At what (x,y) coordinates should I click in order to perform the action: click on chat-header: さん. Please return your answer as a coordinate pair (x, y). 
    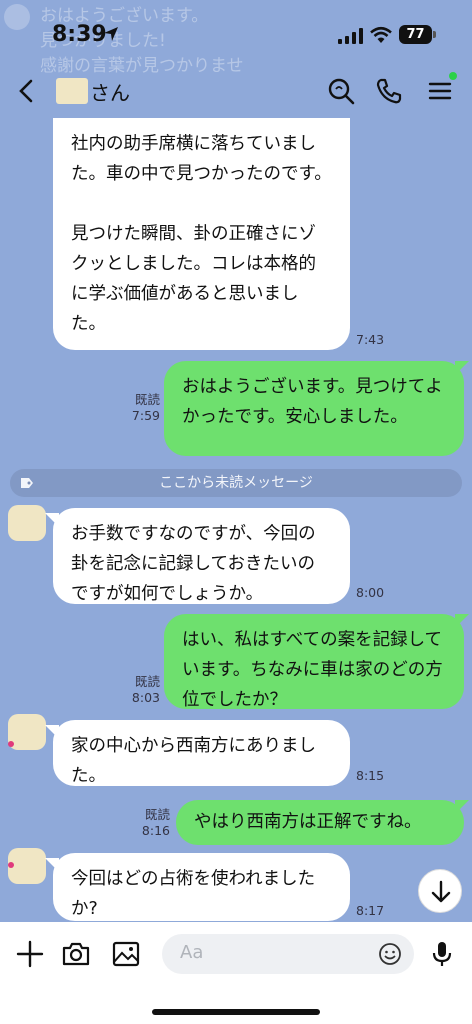
    Looking at the image, I should click on (236, 91).